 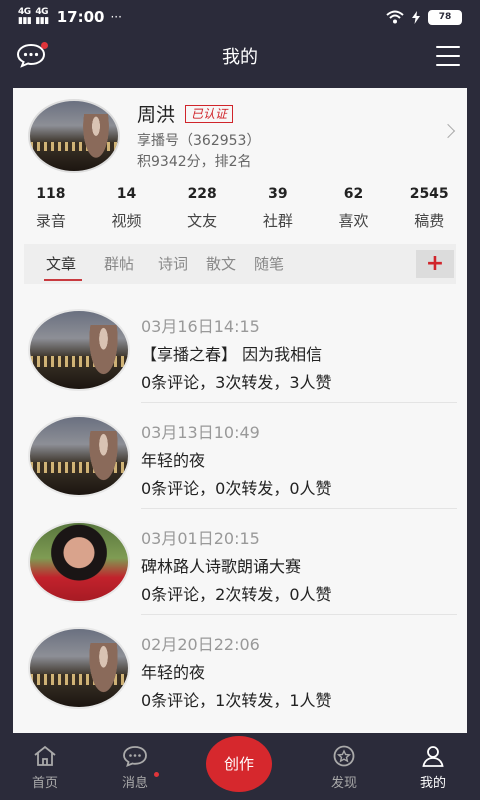 I want to click on stat-label: 社群, so click(x=277, y=221).